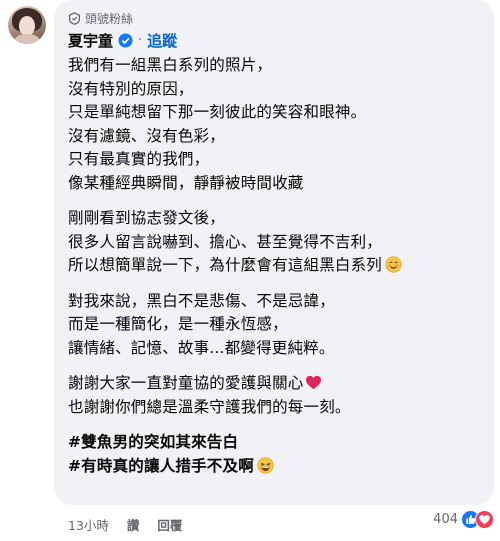  Describe the element at coordinates (133, 524) in the screenshot. I see `like-button: 讚` at that location.